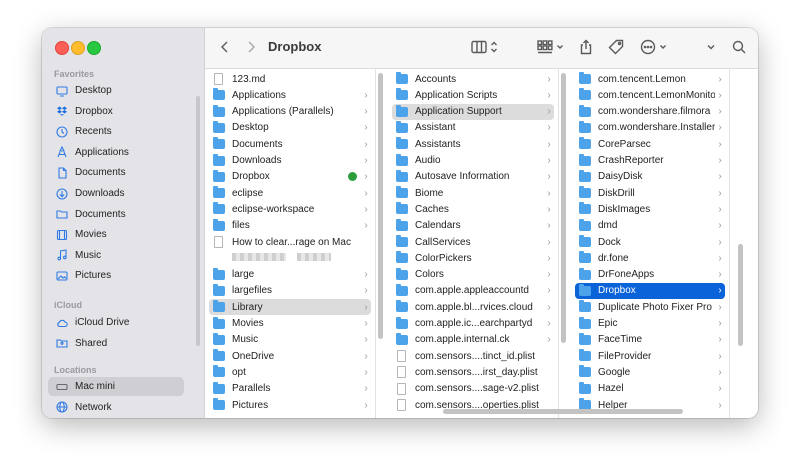 The width and height of the screenshot is (800, 473). Describe the element at coordinates (116, 234) in the screenshot. I see `sidebar-item-movies: Movies` at that location.